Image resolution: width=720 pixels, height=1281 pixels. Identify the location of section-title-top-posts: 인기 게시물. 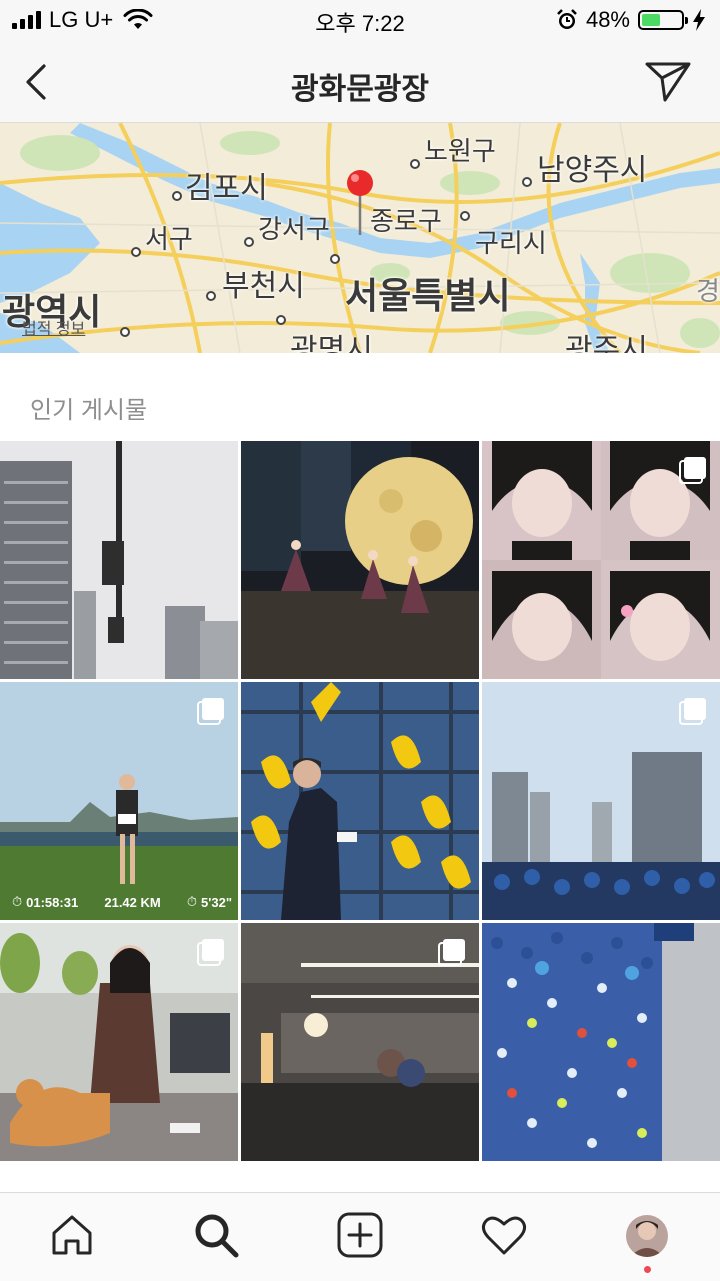
(89, 410).